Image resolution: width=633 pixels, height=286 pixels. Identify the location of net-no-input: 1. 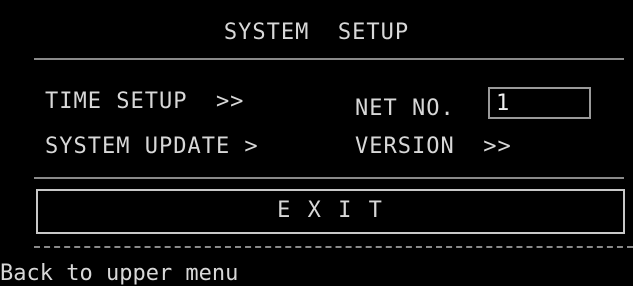
(539, 103).